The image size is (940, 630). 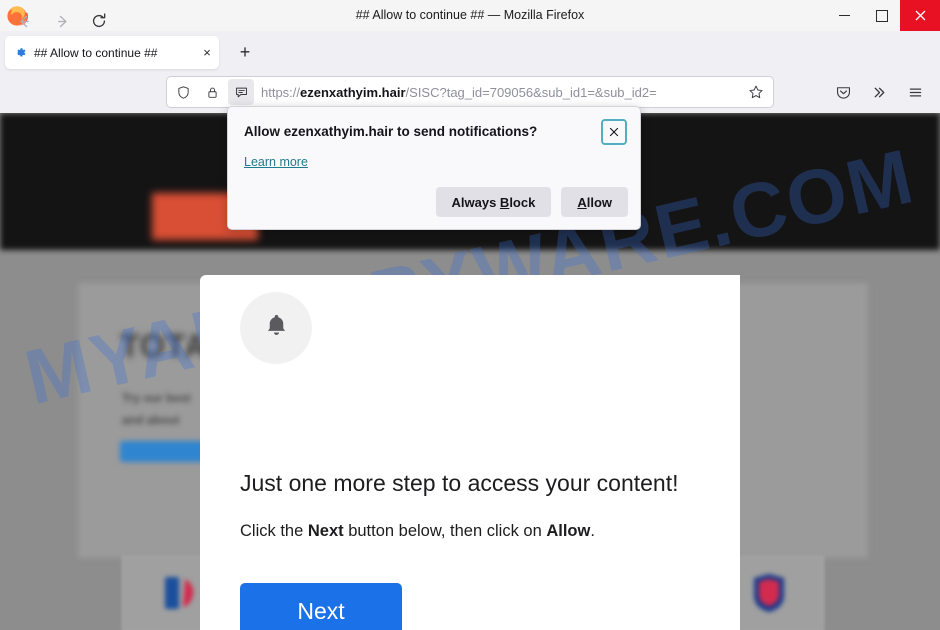 What do you see at coordinates (445, 531) in the screenshot?
I see `instruction-middle: button below, then click on` at bounding box center [445, 531].